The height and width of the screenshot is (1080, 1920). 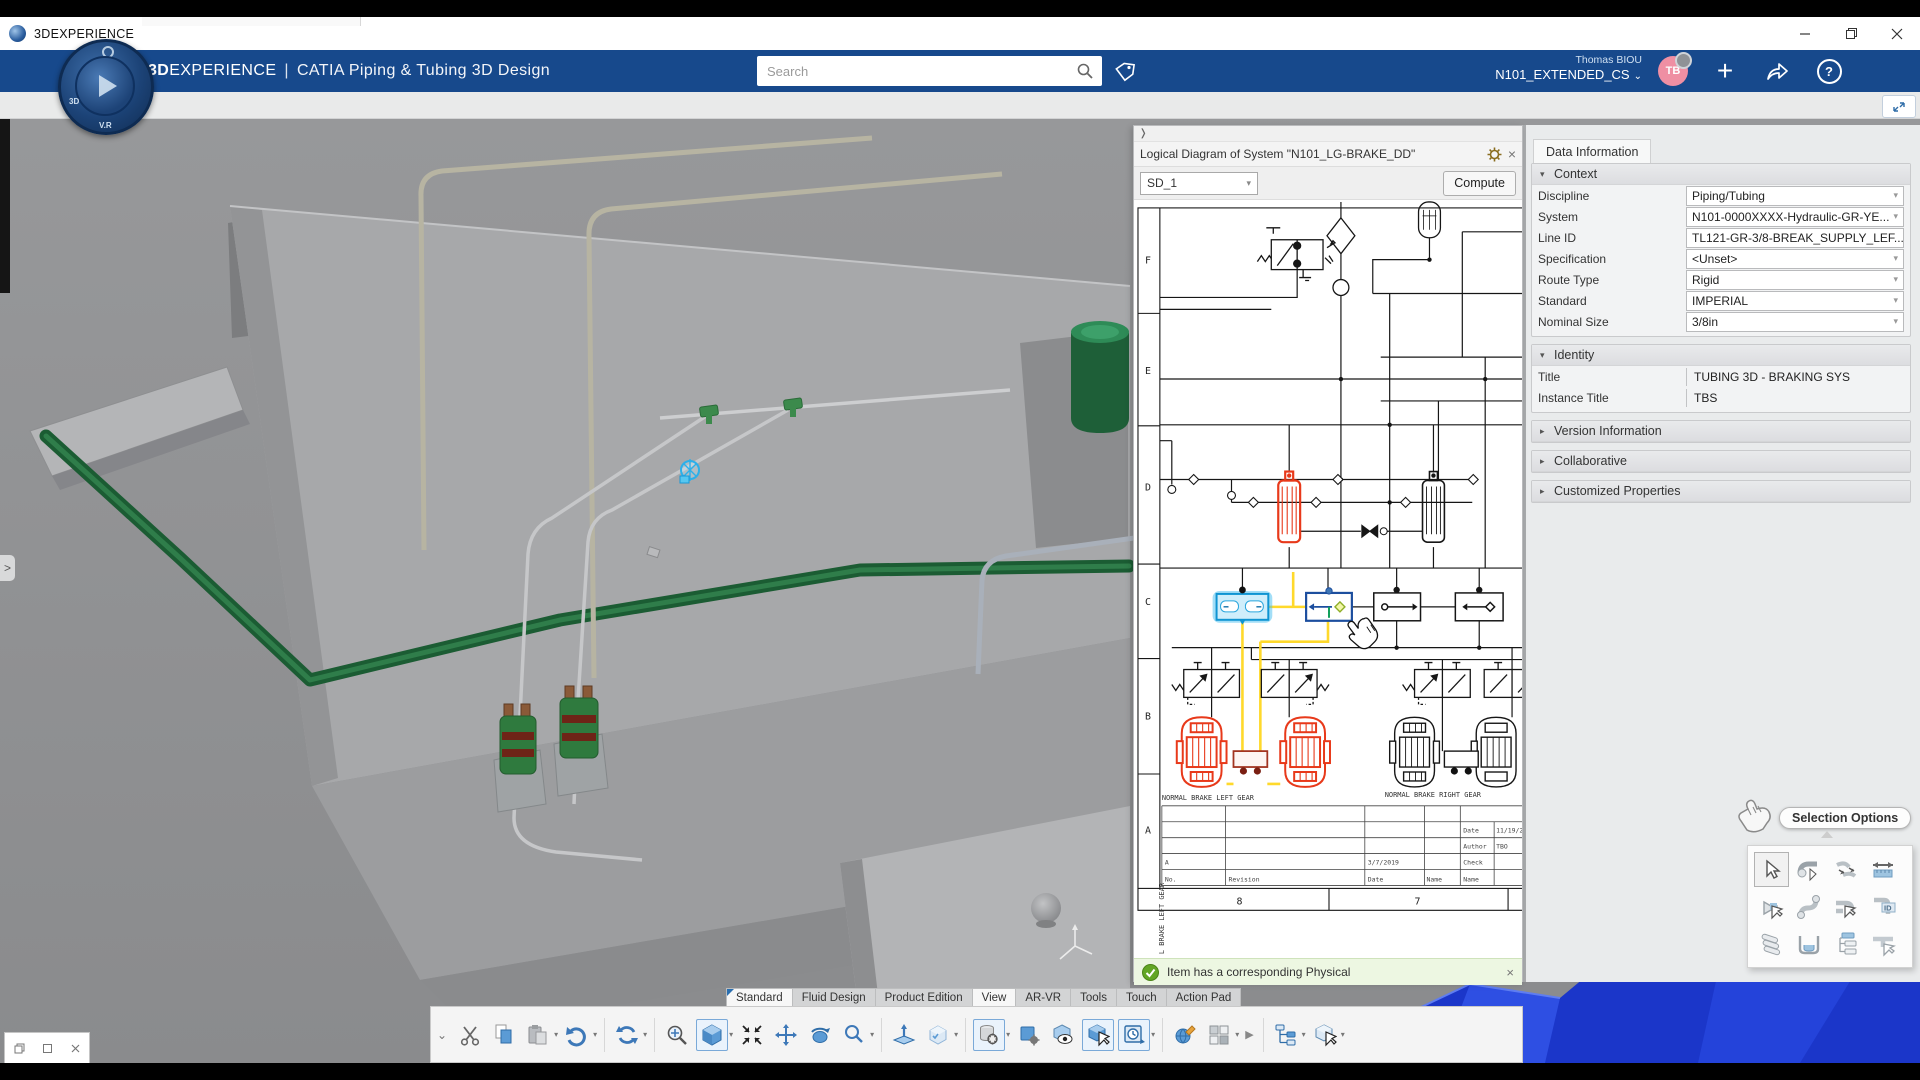 What do you see at coordinates (629, 1035) in the screenshot?
I see `update-button: ▾` at bounding box center [629, 1035].